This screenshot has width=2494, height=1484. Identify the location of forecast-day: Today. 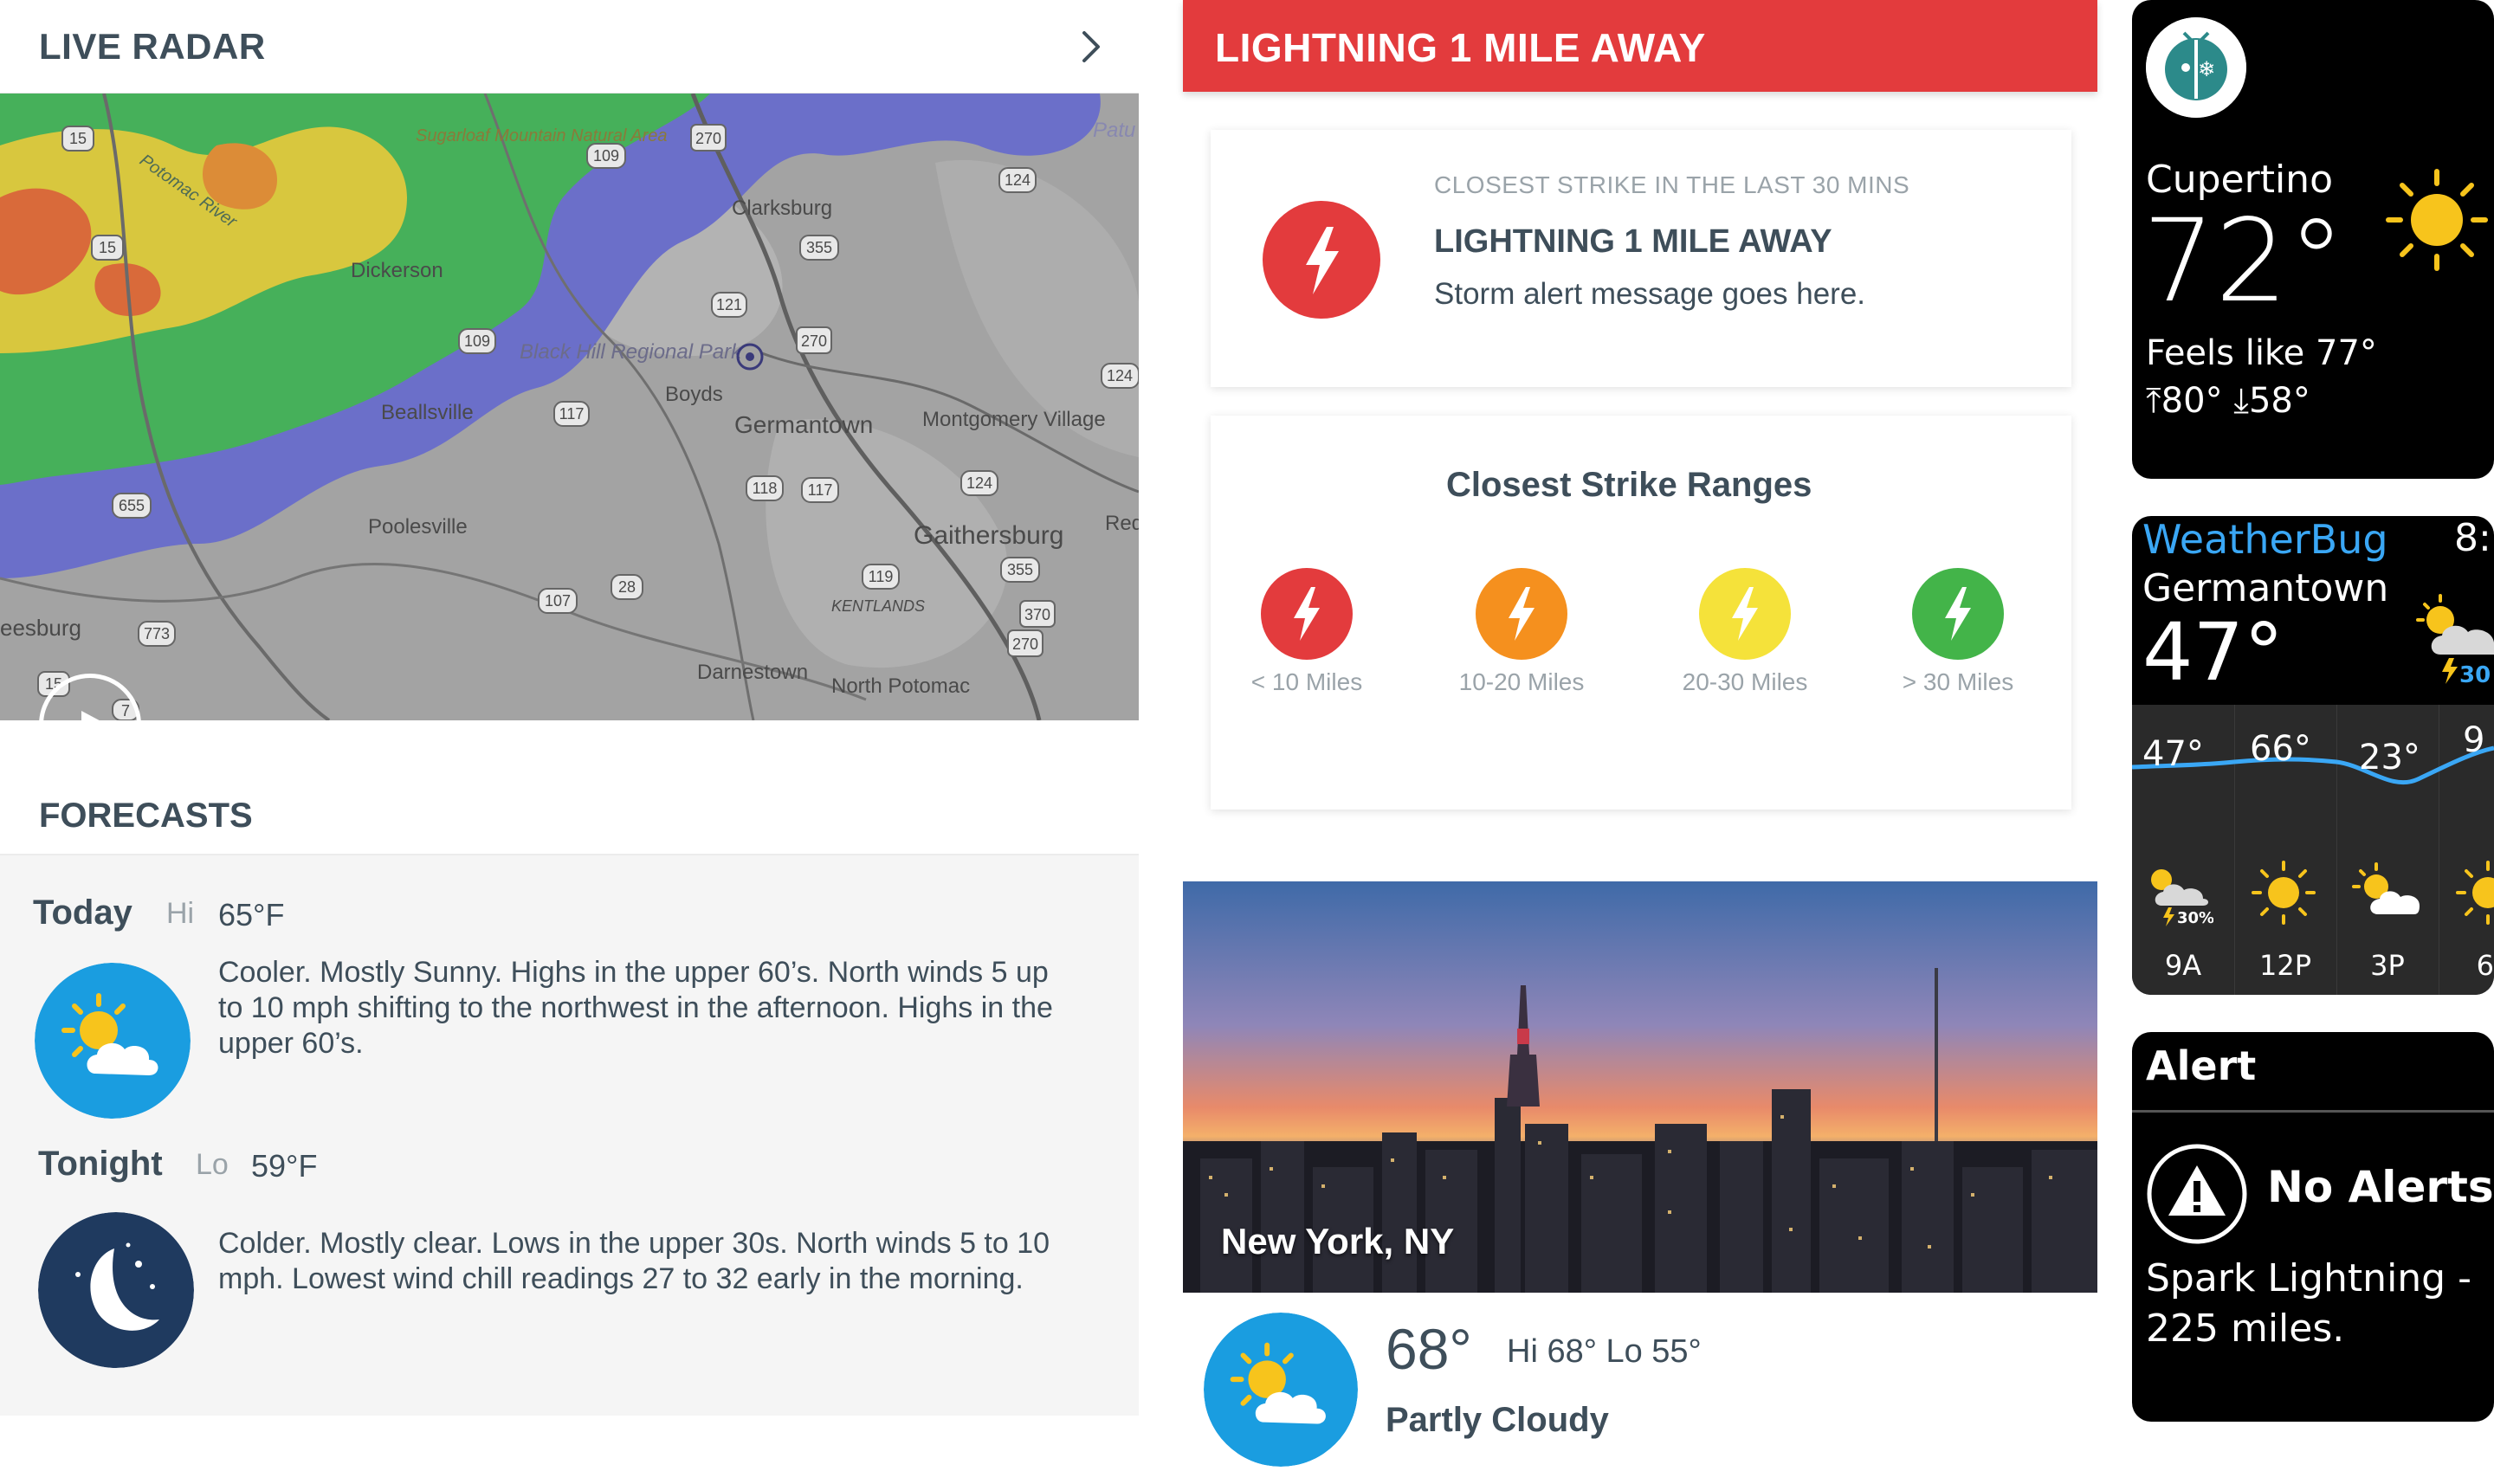
(83, 913).